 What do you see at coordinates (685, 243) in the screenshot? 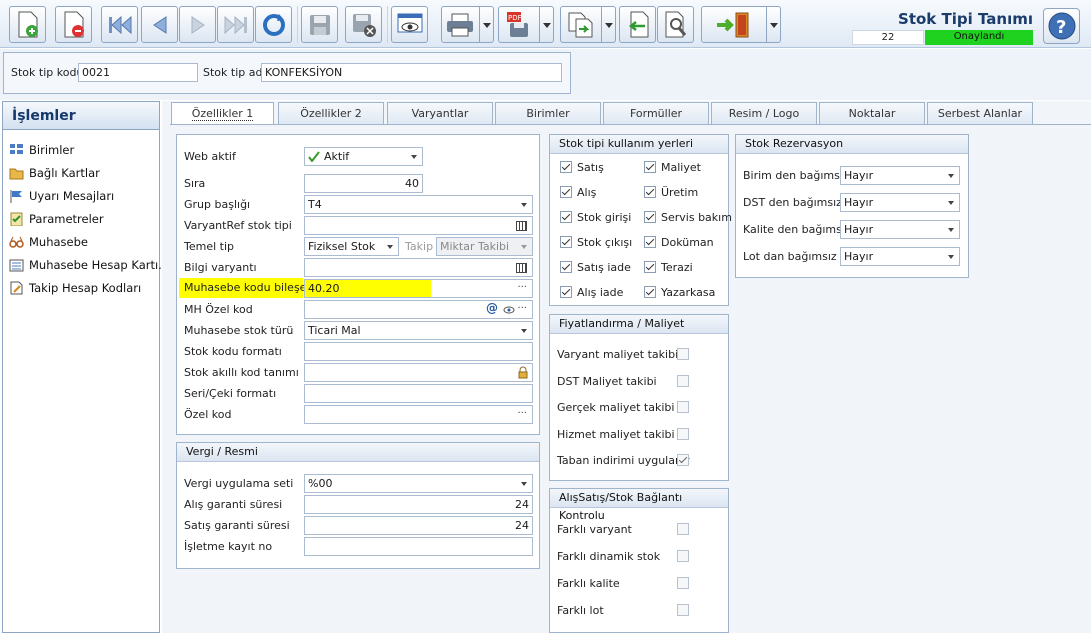
I see `usage-option-doküman: Doküman` at bounding box center [685, 243].